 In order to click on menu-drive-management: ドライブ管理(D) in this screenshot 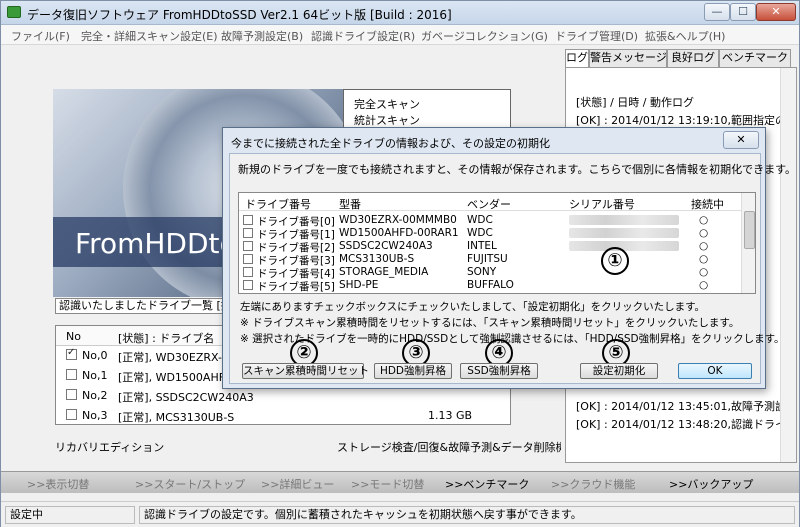, I will do `click(596, 36)`.